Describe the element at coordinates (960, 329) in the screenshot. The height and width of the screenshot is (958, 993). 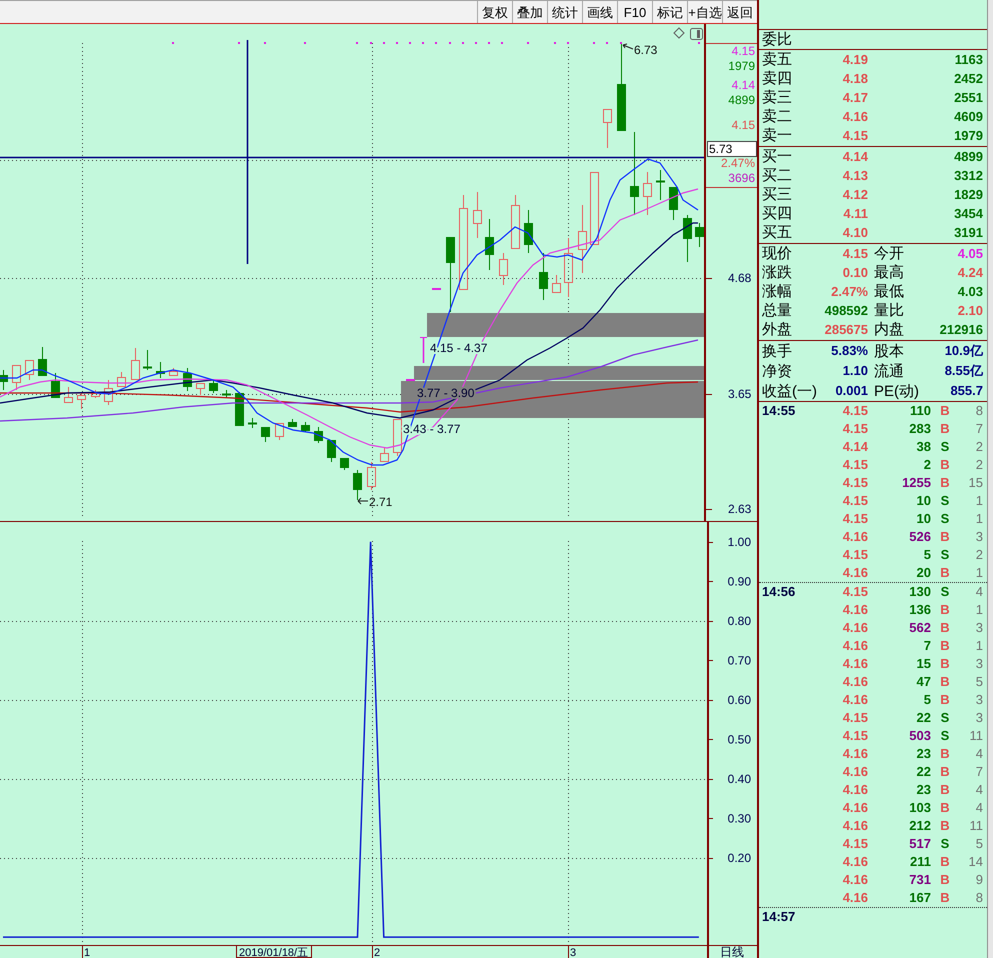
I see `stat-value: 212916` at that location.